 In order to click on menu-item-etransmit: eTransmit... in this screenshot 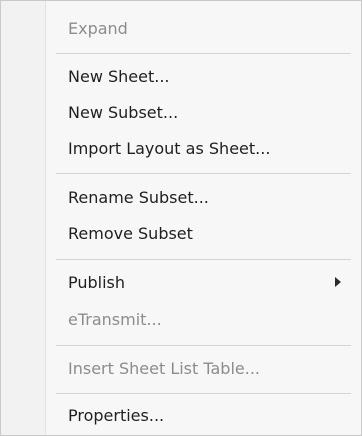, I will do `click(115, 319)`.